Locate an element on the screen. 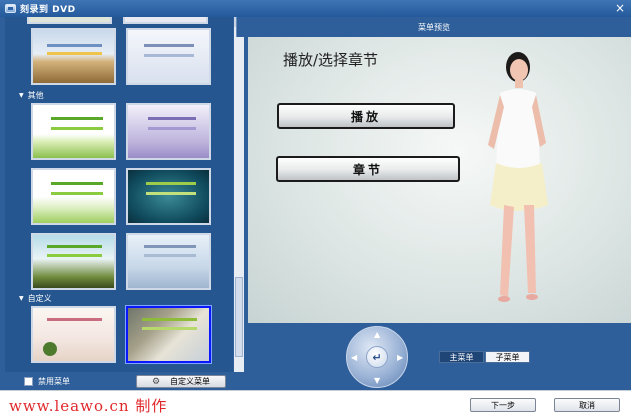  arrow-left-icon: ◀ is located at coordinates (354, 358).